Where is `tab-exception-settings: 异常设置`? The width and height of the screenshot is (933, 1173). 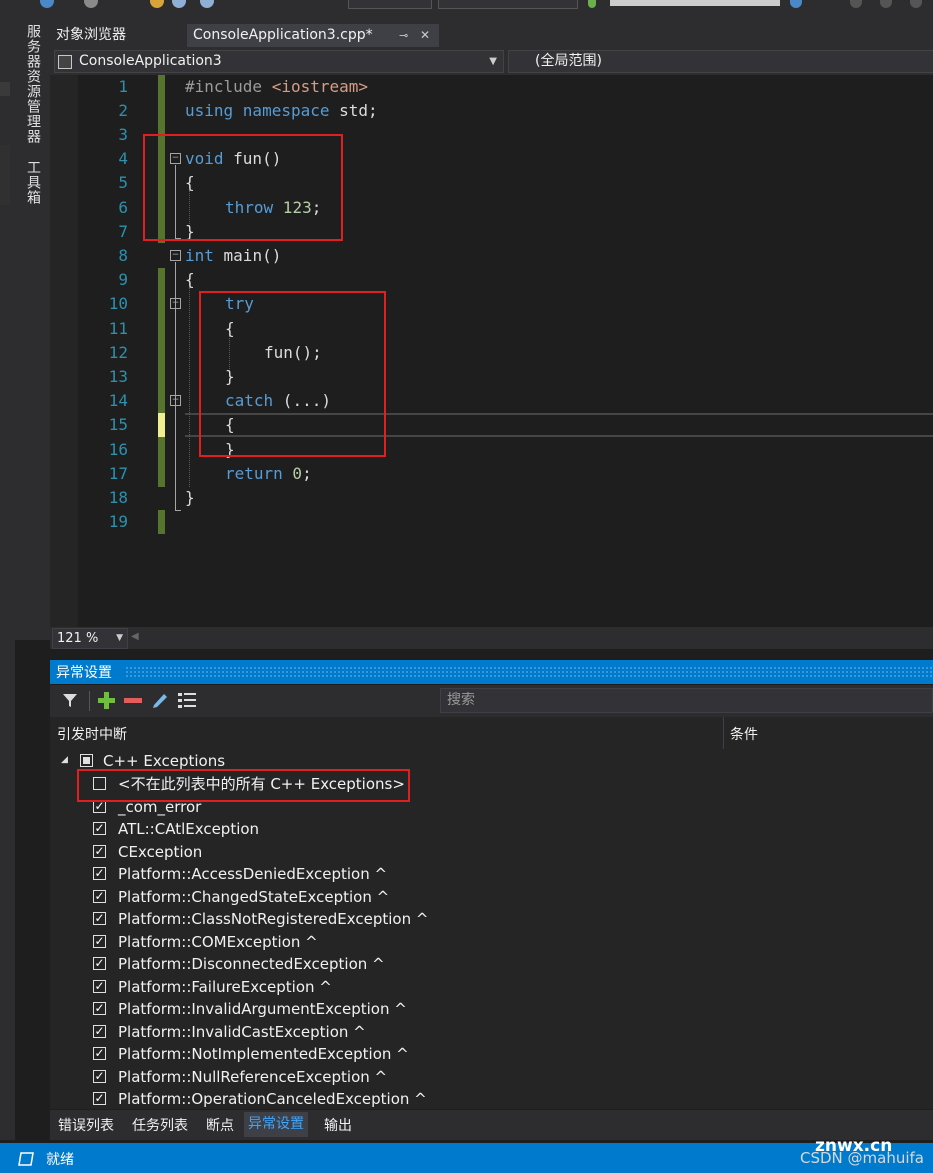 tab-exception-settings: 异常设置 is located at coordinates (276, 1124).